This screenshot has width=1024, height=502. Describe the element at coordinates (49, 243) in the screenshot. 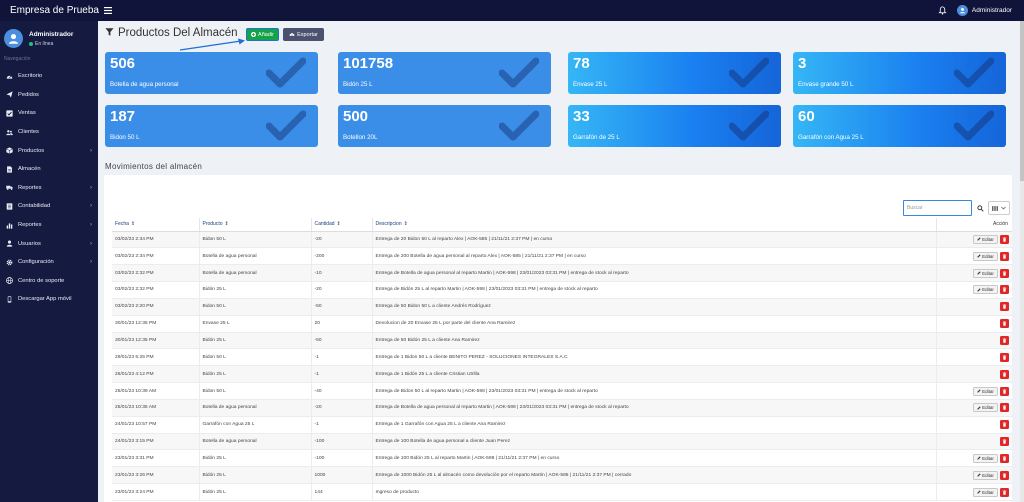

I see `sidebar-item-usuarios: Usuarios ›` at that location.